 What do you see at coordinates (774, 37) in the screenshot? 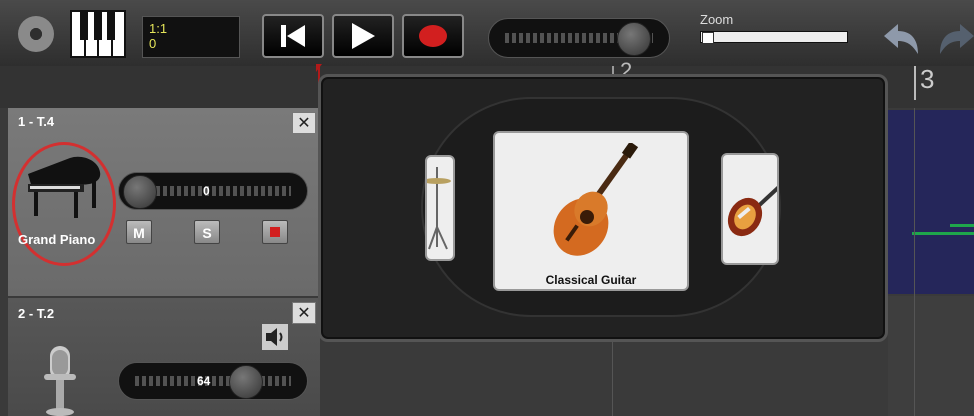
I see `zoom-slider` at bounding box center [774, 37].